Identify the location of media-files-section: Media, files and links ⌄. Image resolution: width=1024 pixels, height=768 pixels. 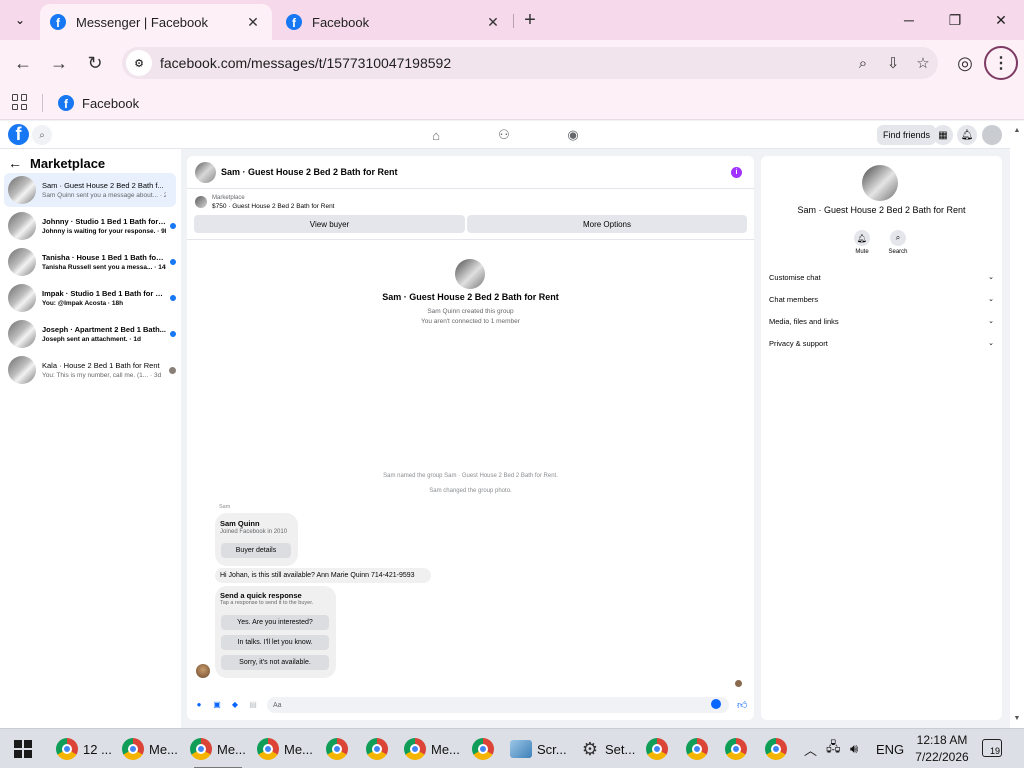
(881, 321).